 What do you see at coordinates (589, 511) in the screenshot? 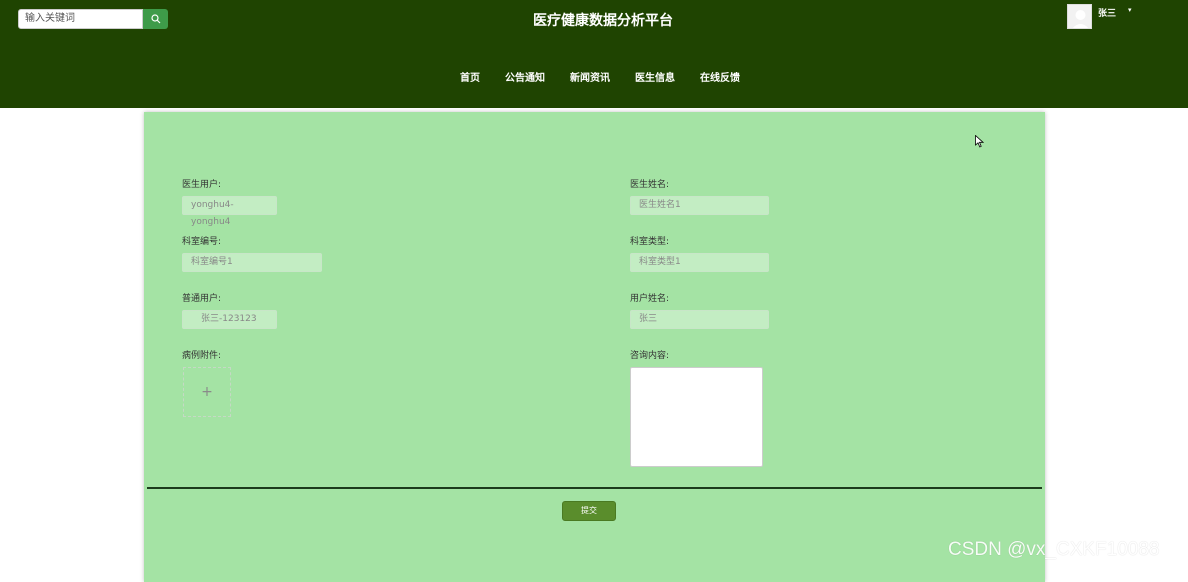
I see `submit-button: 提交` at bounding box center [589, 511].